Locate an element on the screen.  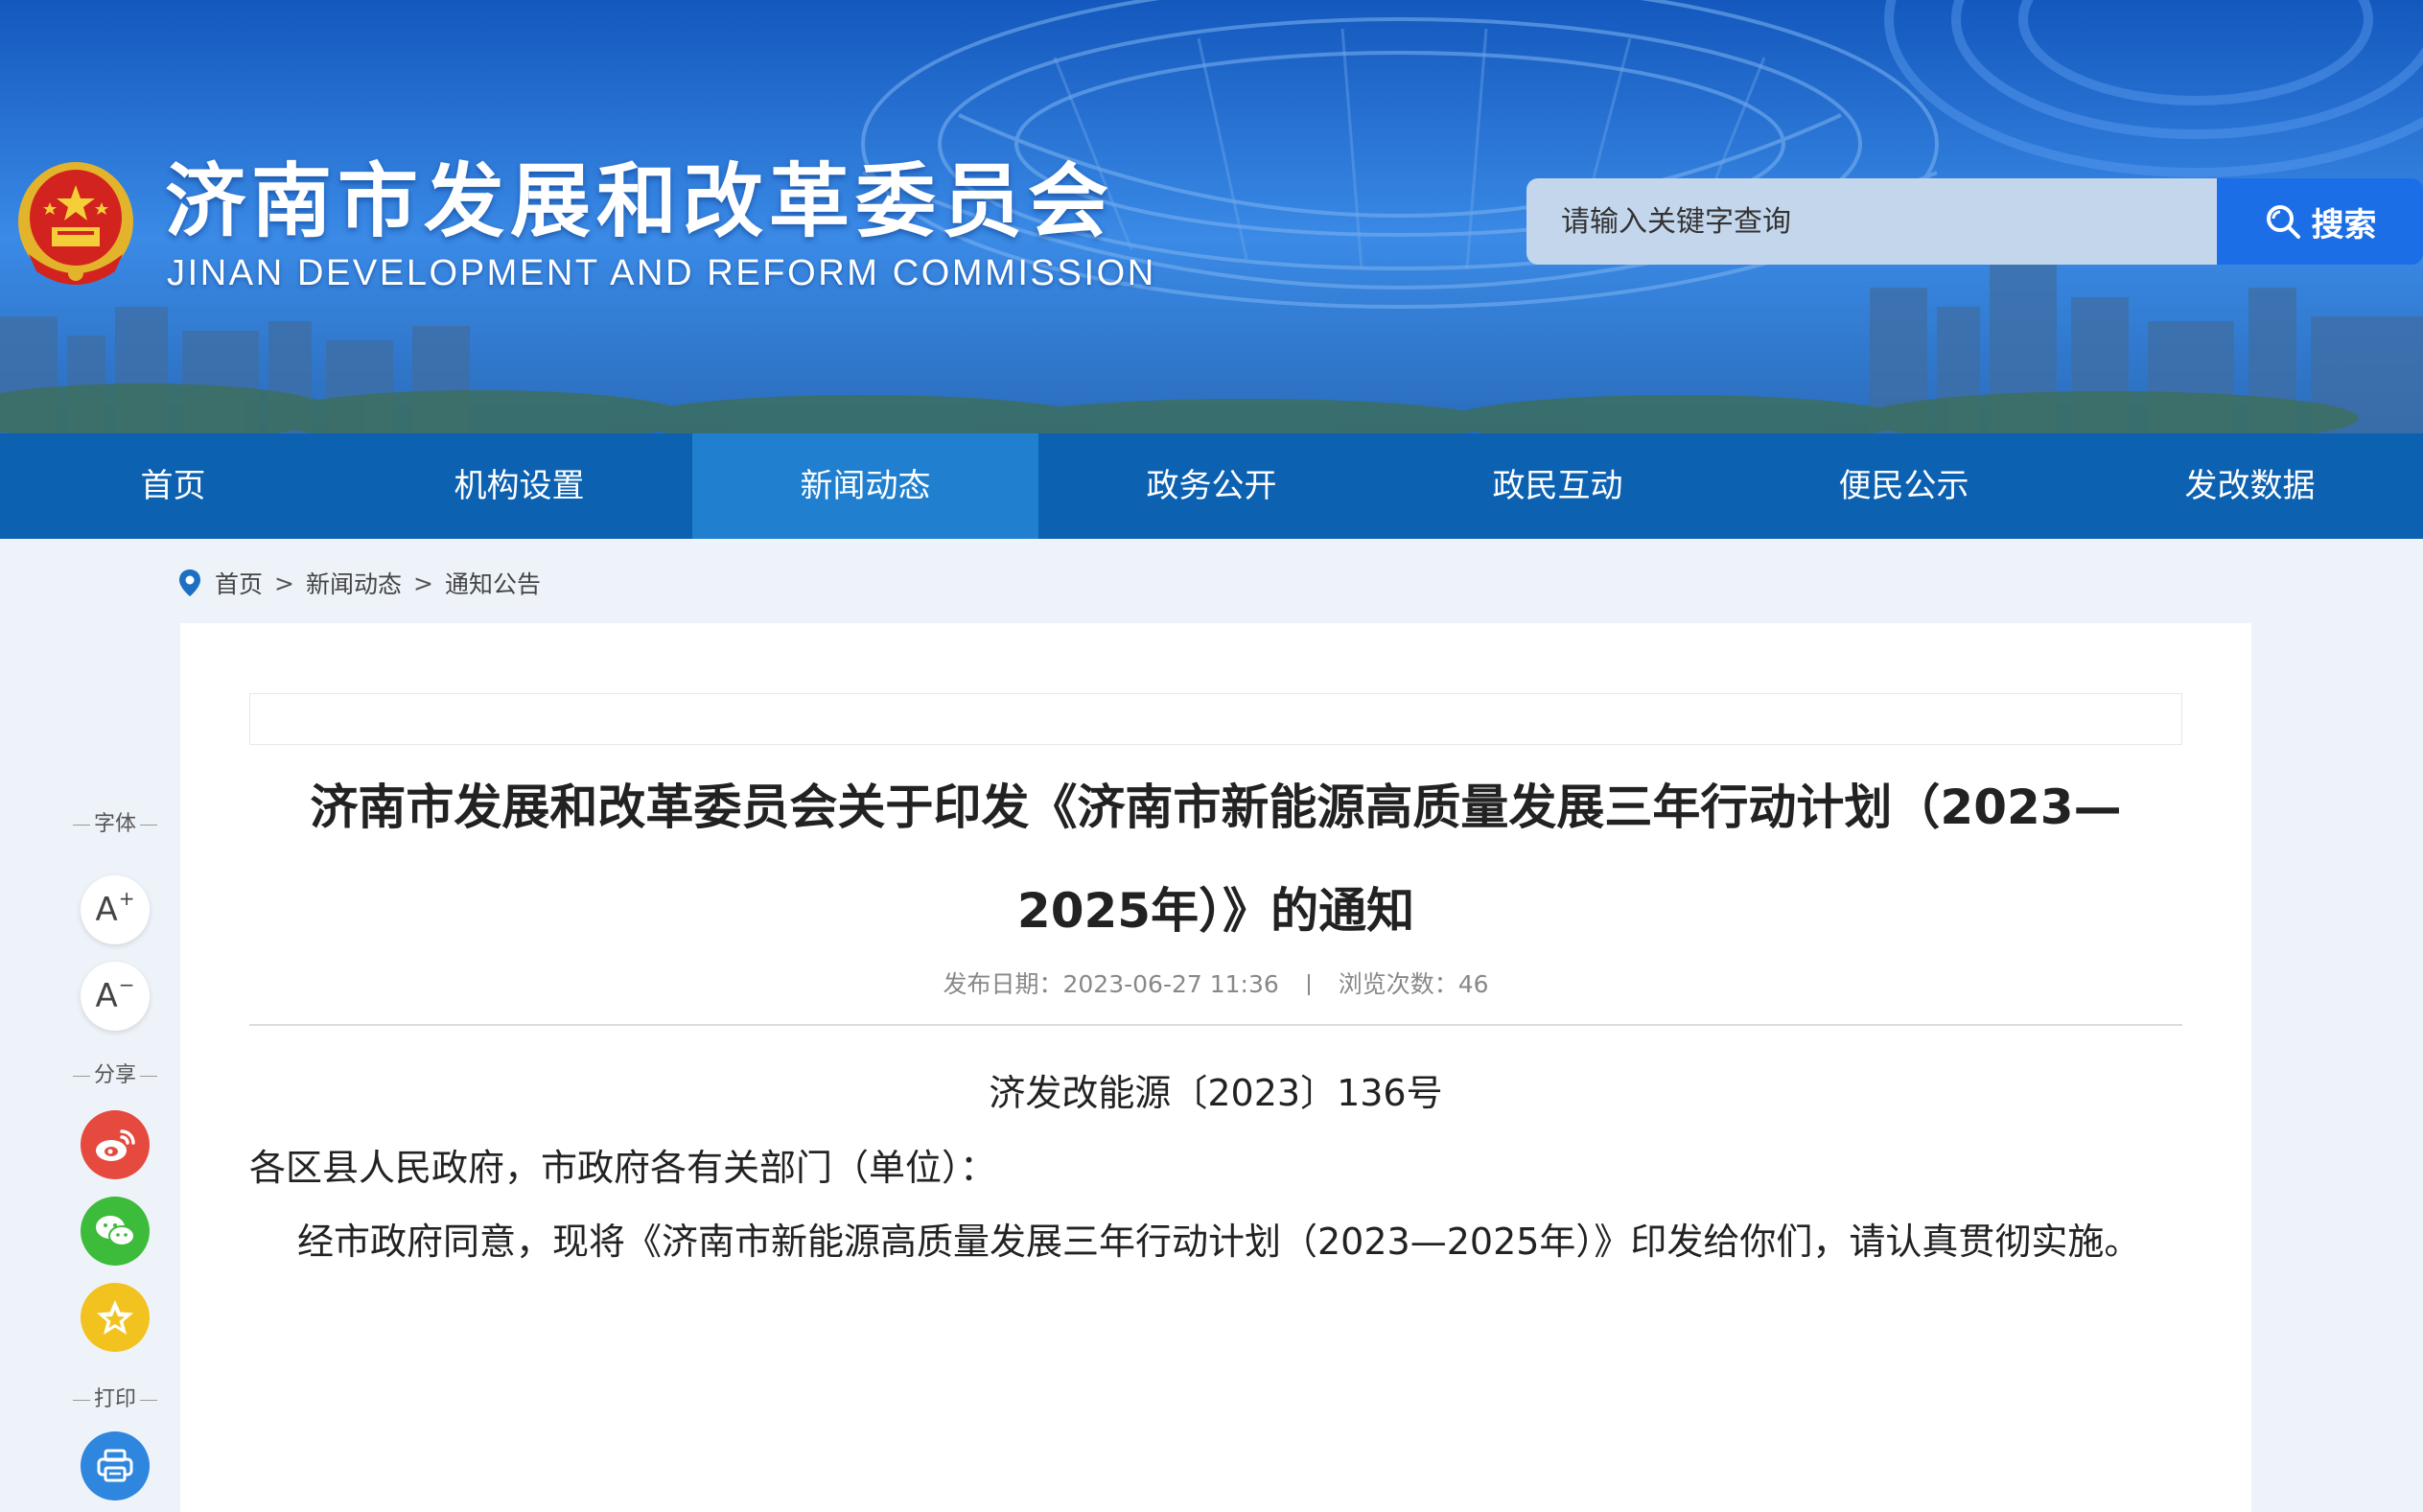
font-decrease-glyph: A is located at coordinates (106, 996).